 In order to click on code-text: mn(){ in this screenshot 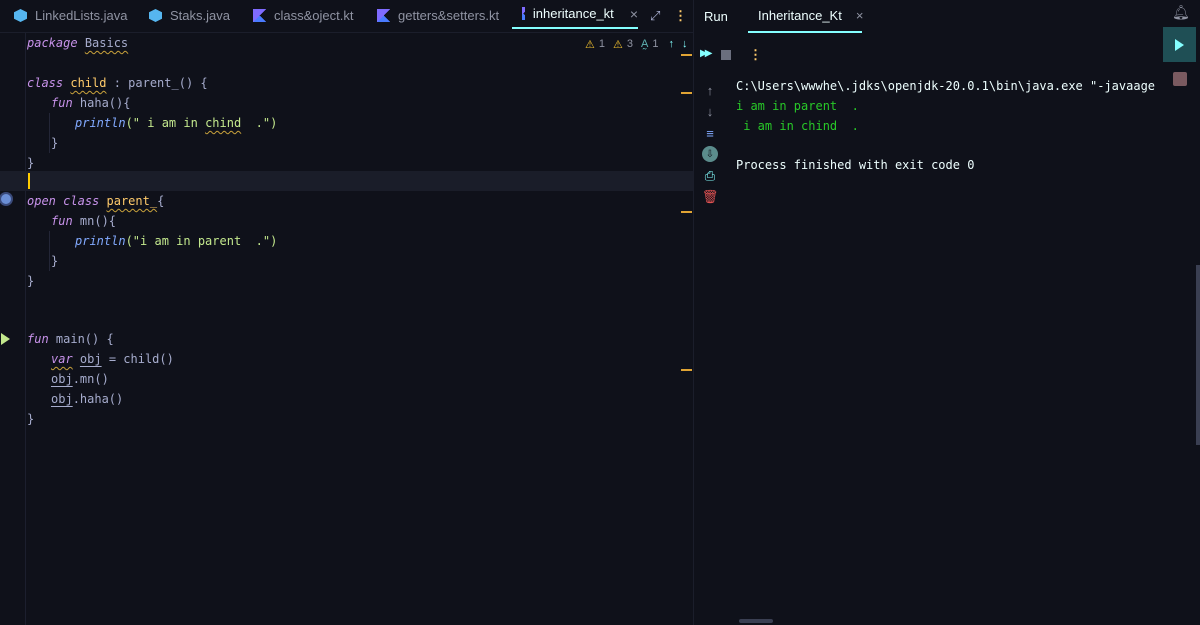, I will do `click(94, 221)`.